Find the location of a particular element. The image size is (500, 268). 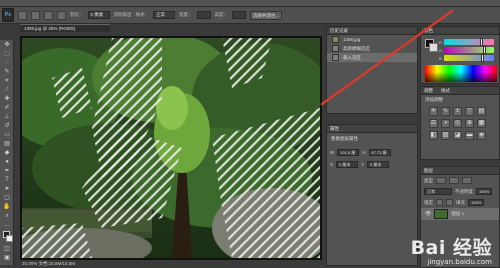

annotation-arrow is located at coordinates (387, 57).